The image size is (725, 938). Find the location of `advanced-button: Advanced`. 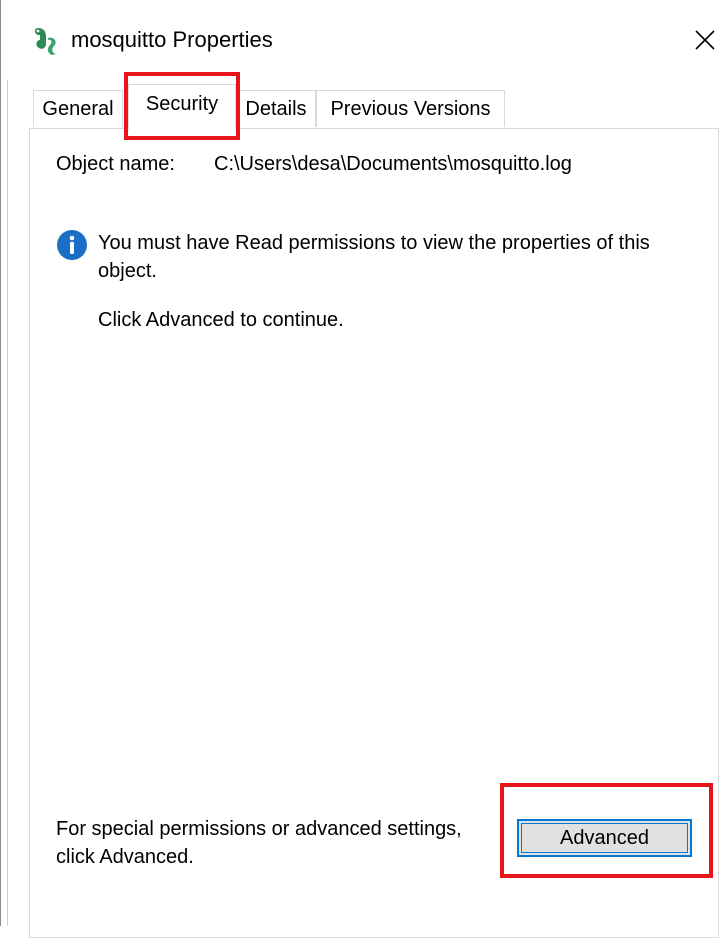

advanced-button: Advanced is located at coordinates (604, 838).